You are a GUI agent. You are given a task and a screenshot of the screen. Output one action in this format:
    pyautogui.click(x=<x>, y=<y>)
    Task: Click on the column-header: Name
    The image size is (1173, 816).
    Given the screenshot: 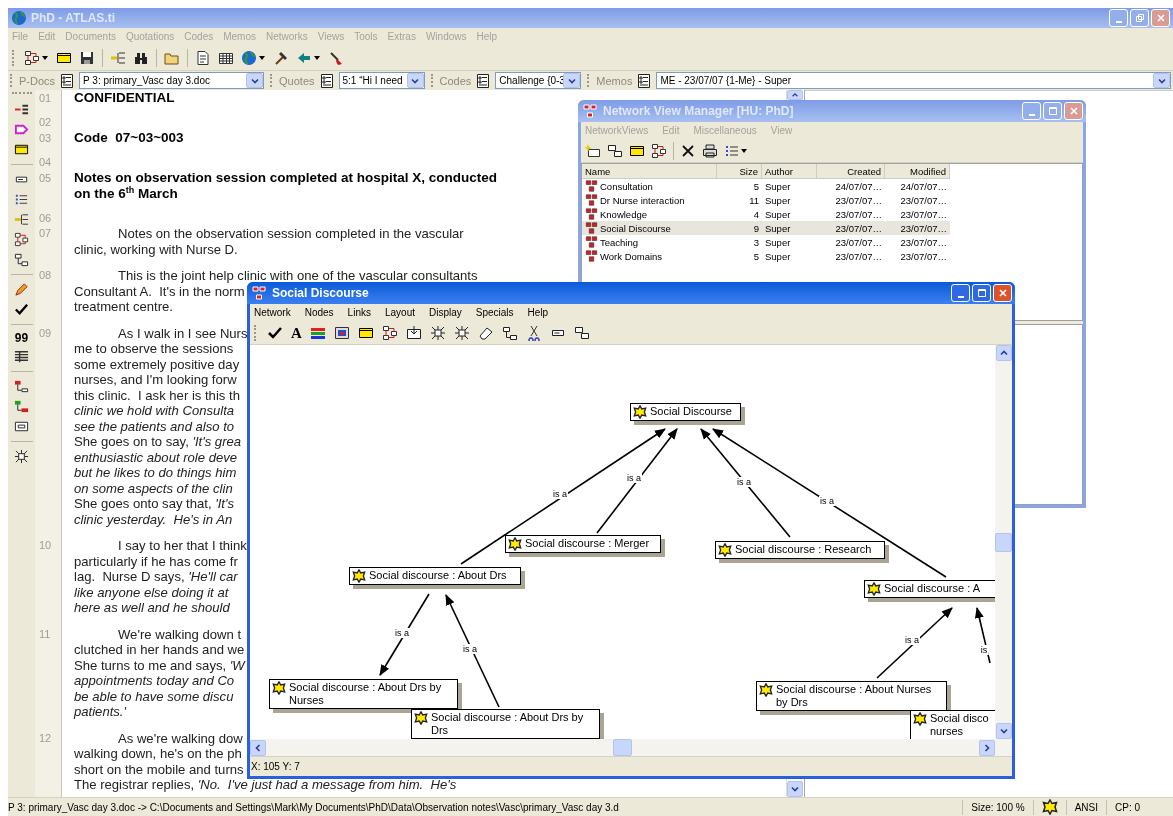 What is the action you would take?
    pyautogui.click(x=649, y=171)
    